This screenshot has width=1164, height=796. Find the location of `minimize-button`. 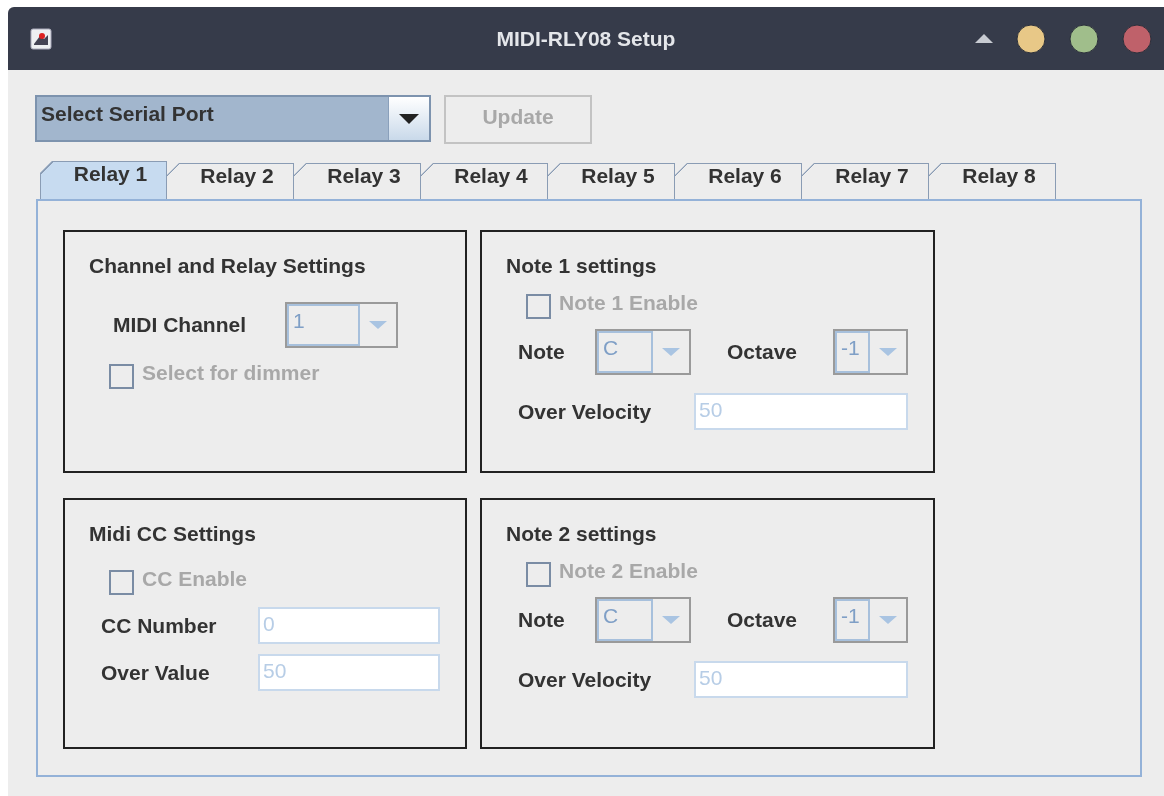

minimize-button is located at coordinates (1031, 38).